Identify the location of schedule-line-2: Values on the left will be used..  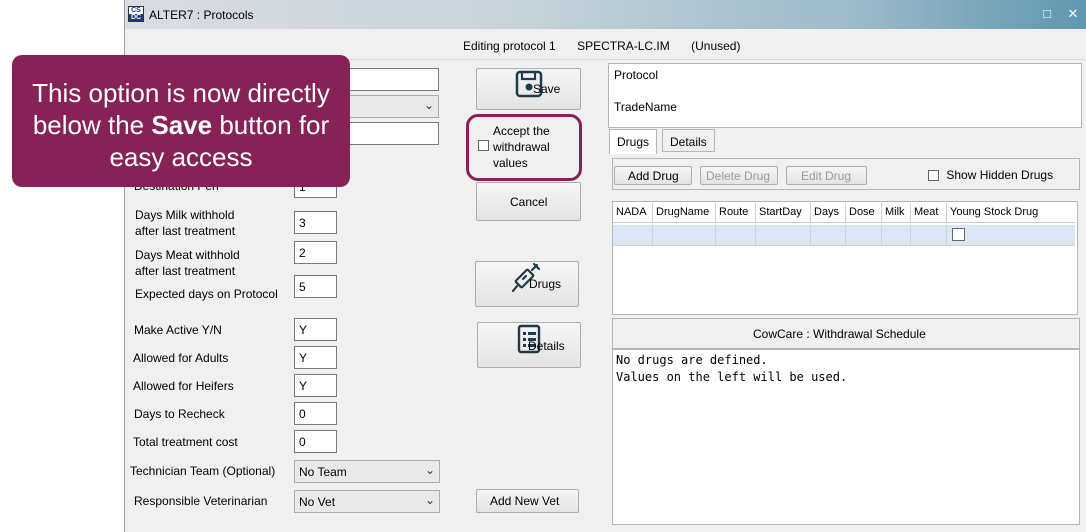
(732, 377).